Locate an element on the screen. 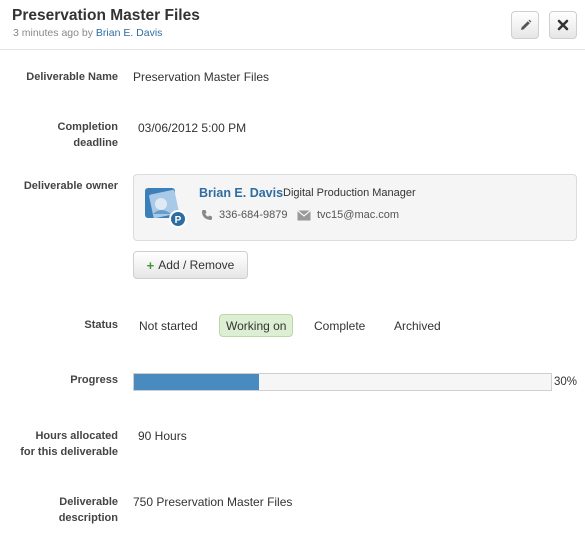 This screenshot has width=585, height=536. close-icon is located at coordinates (563, 25).